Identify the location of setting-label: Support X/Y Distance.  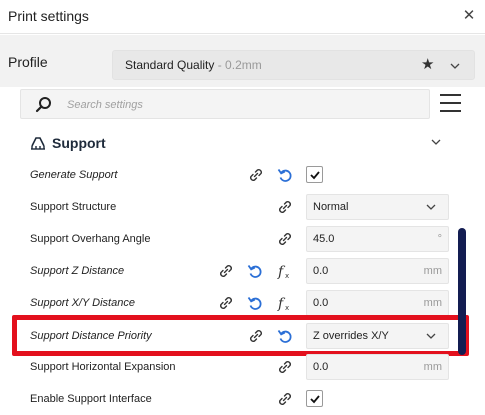
(82, 303).